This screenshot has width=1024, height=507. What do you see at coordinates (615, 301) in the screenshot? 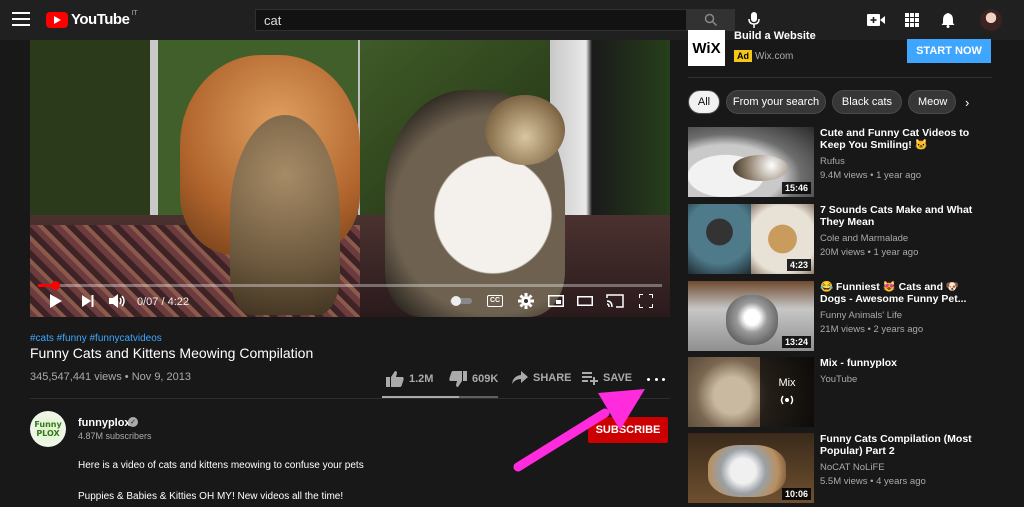
I see `cast-icon` at bounding box center [615, 301].